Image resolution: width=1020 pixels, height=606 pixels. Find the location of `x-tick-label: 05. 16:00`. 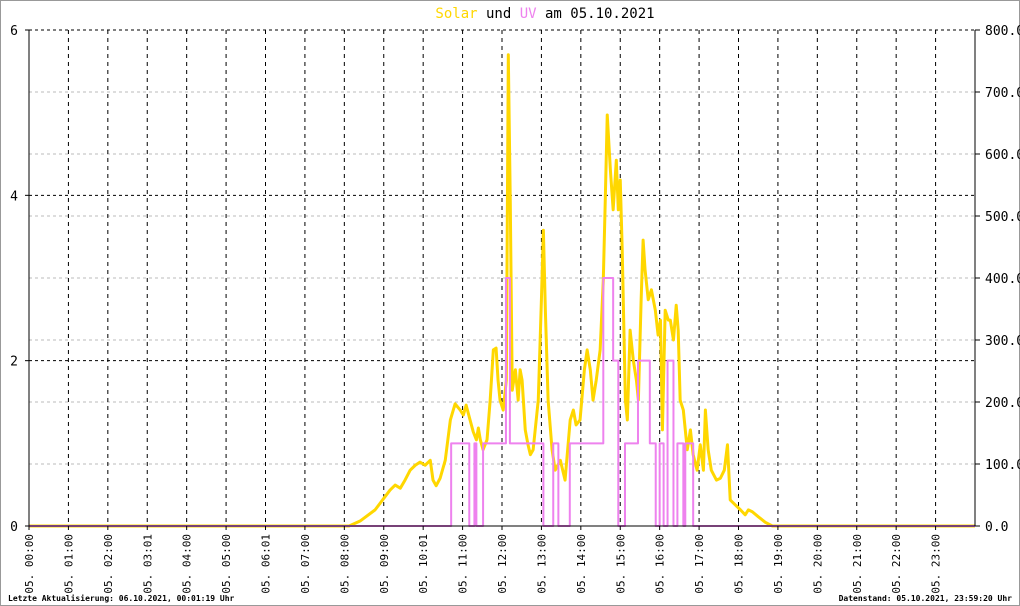

x-tick-label: 05. 16:00 is located at coordinates (660, 564).